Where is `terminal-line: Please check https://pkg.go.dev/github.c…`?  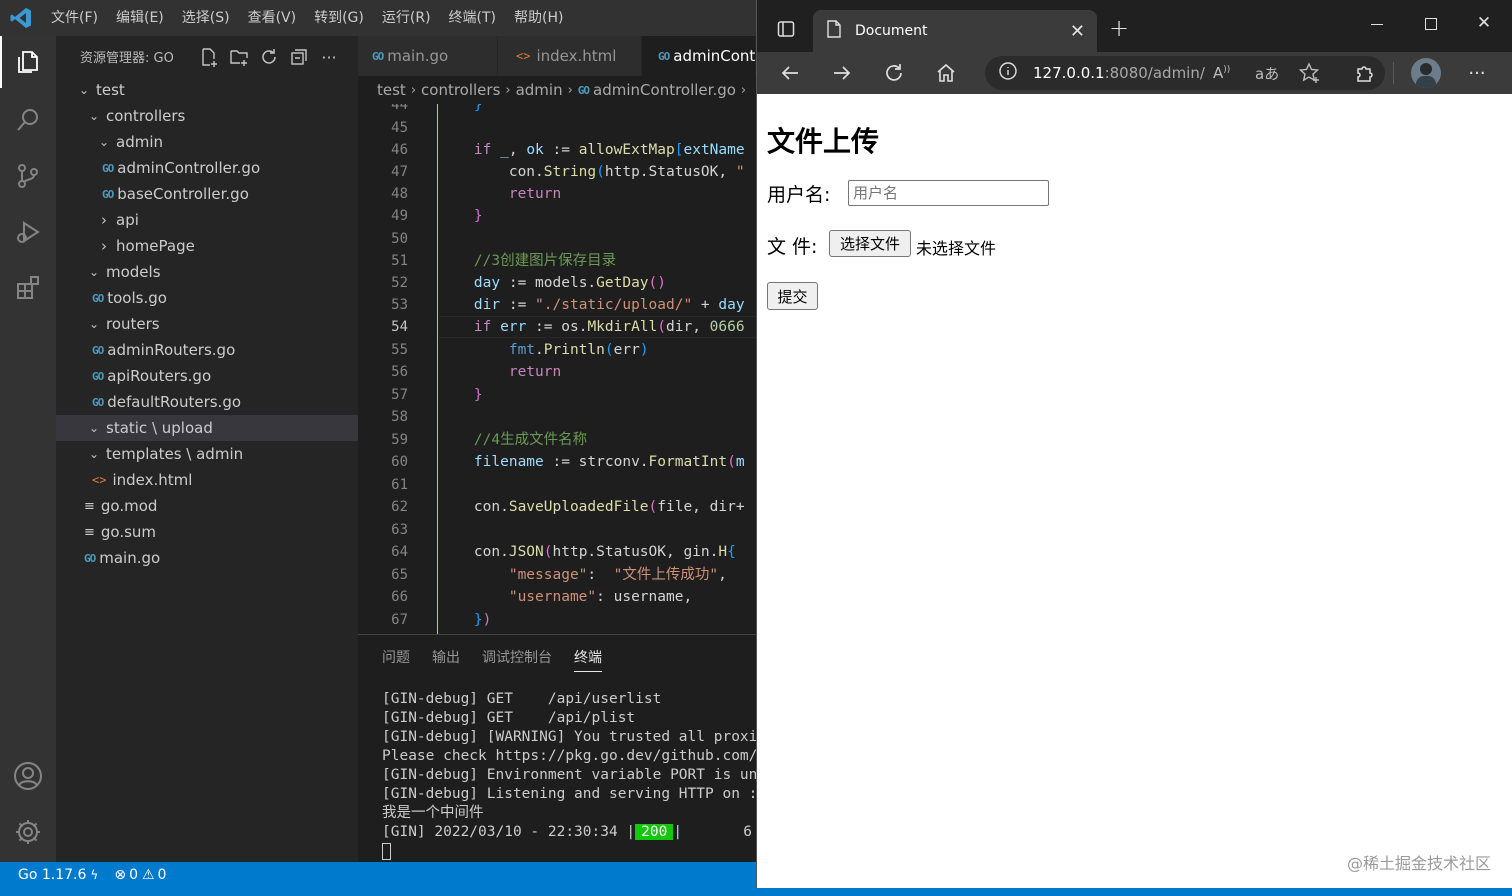
terminal-line: Please check https://pkg.go.dev/github.c… is located at coordinates (570, 756).